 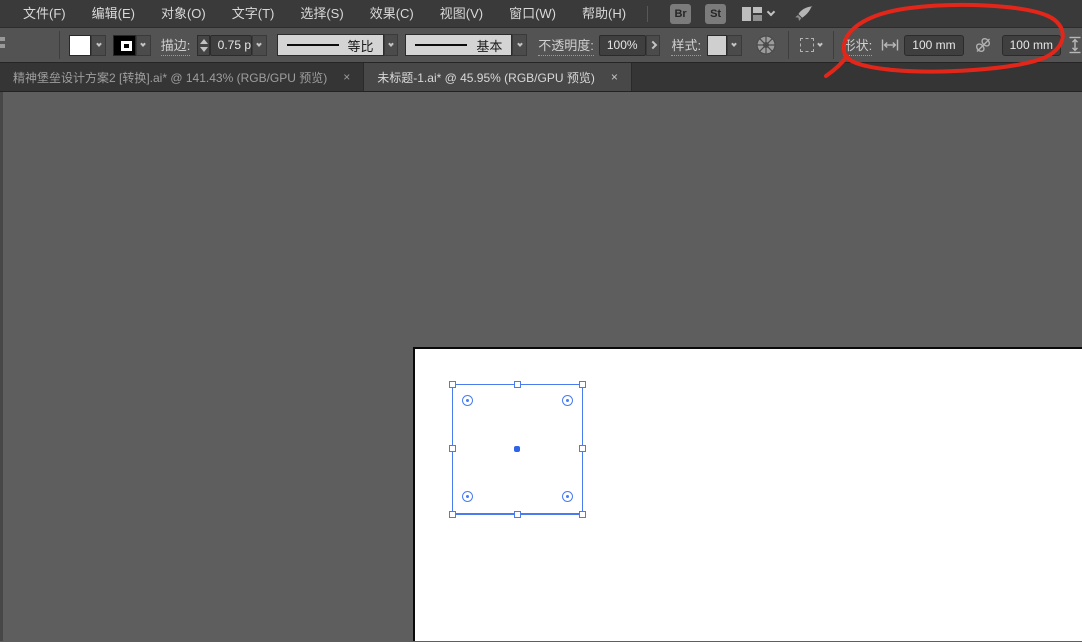 I want to click on brush-definition-value: 基本, so click(x=489, y=46).